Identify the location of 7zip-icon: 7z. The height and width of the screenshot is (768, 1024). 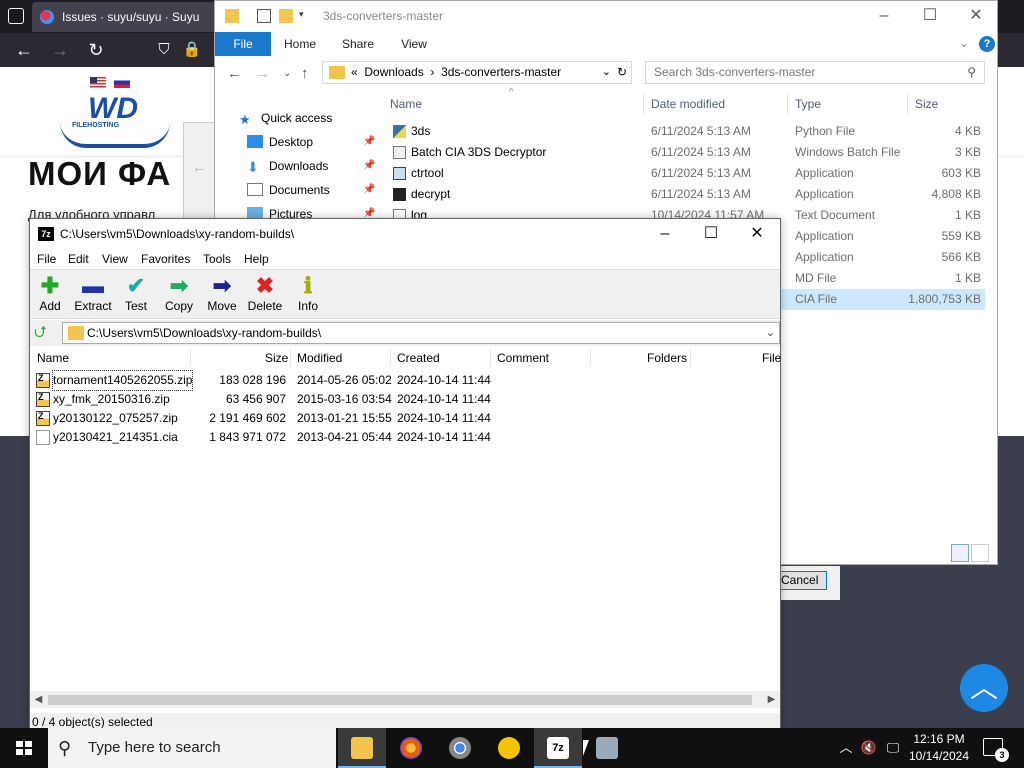
(558, 748).